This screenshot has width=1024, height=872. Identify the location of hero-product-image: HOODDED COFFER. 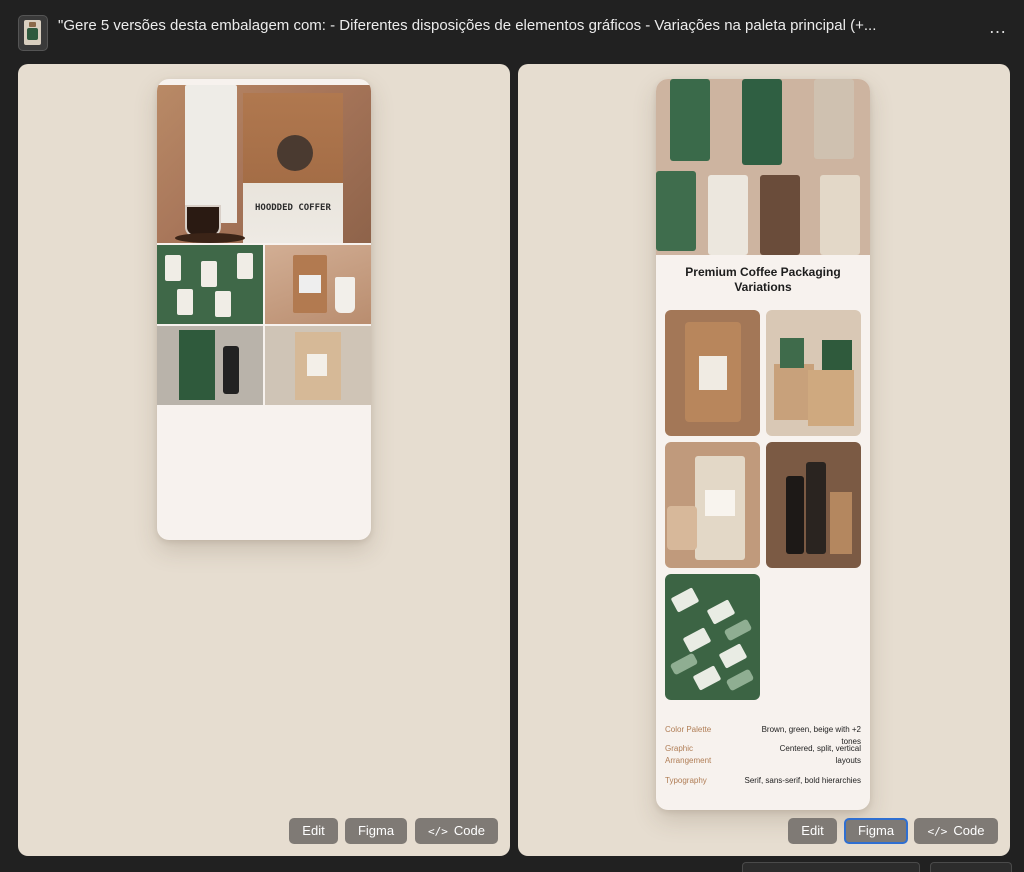
(264, 164).